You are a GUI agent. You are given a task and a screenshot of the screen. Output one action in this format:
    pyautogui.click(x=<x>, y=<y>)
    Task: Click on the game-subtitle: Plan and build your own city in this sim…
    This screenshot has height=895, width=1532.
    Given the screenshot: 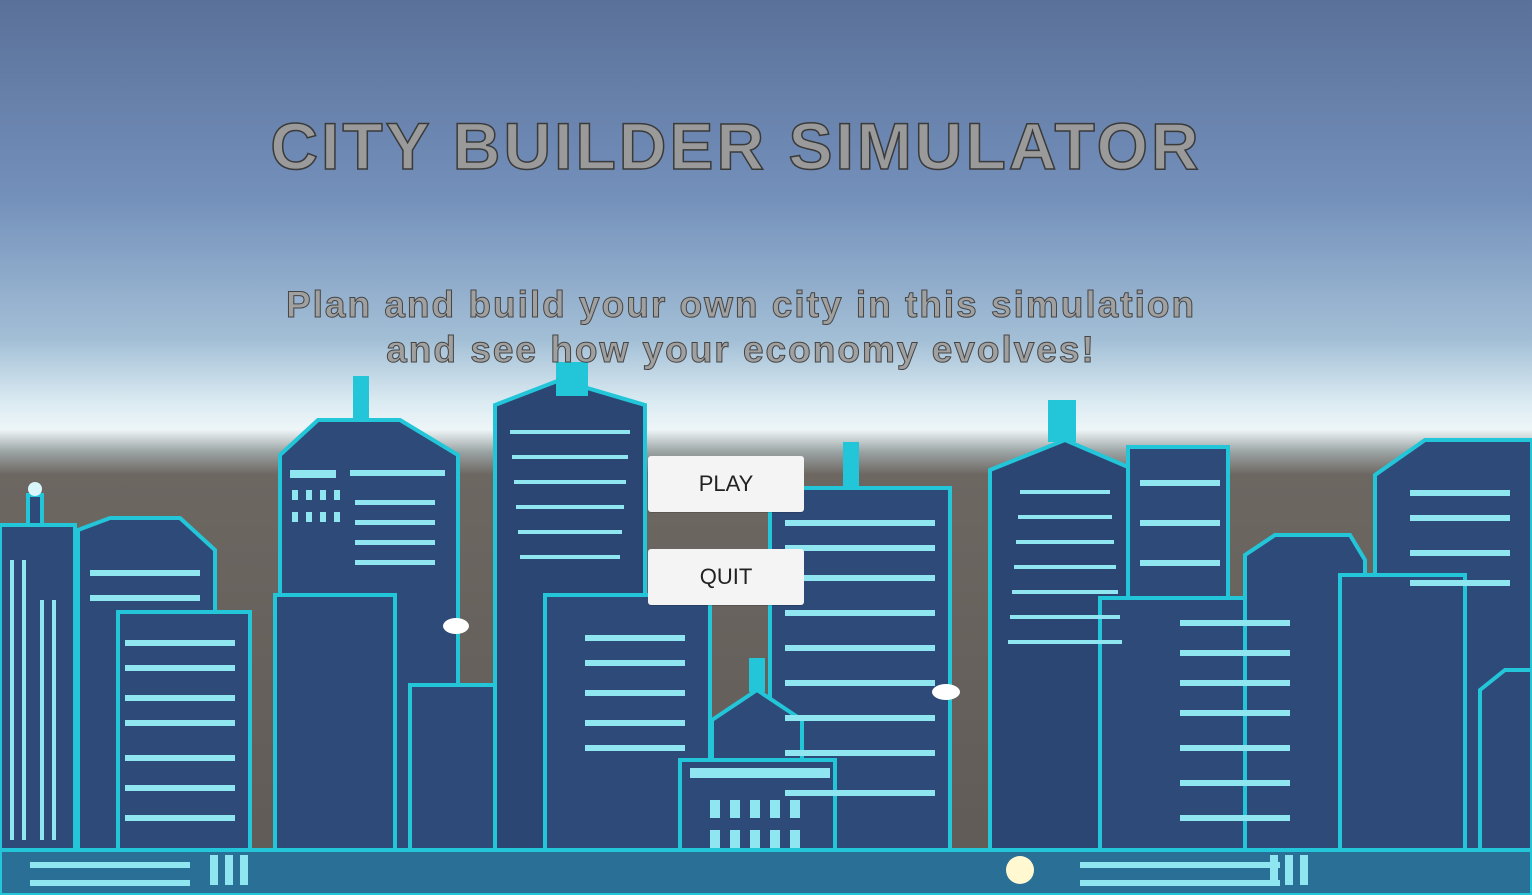 What is the action you would take?
    pyautogui.click(x=753, y=327)
    